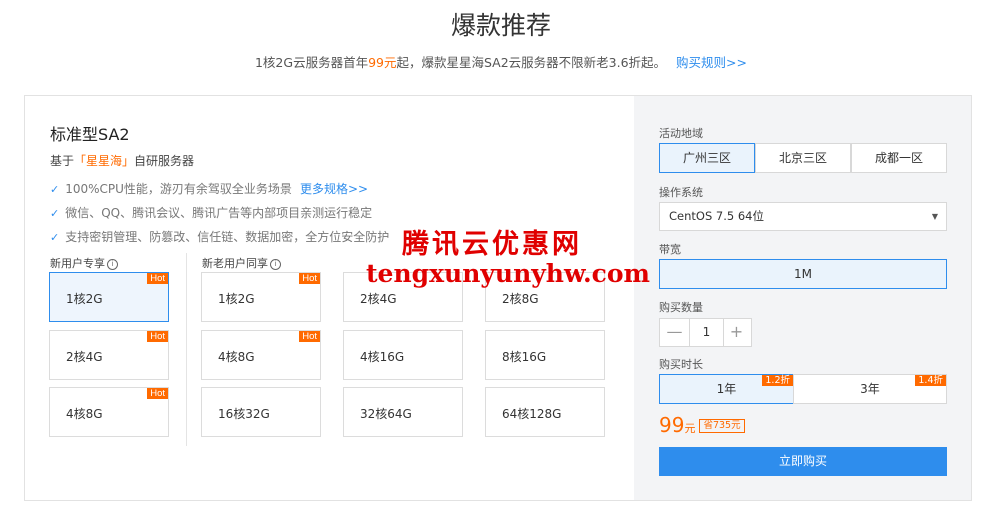  Describe the element at coordinates (492, 244) in the screenshot. I see `watermark-cn: 腾讯云优惠网` at that location.